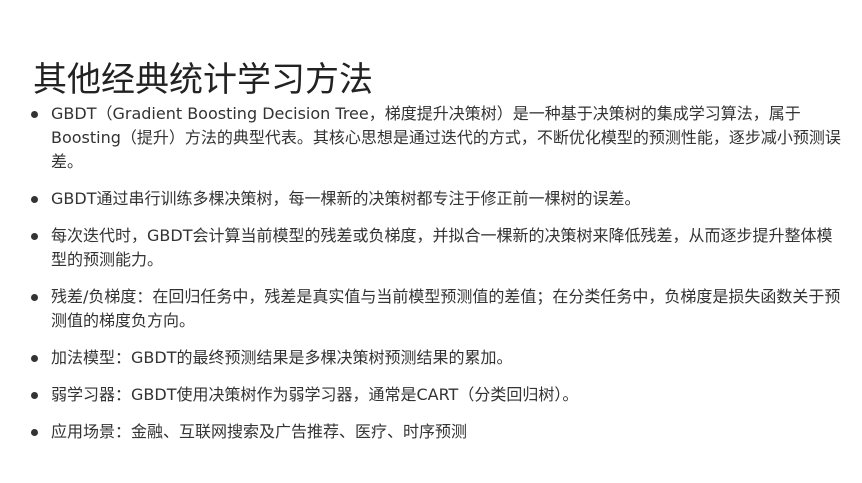  Describe the element at coordinates (315, 394) in the screenshot. I see `bullet-text: 弱学习器：GBDT使用决策树作为弱学习器，通常是CART（分类回归树）。` at that location.